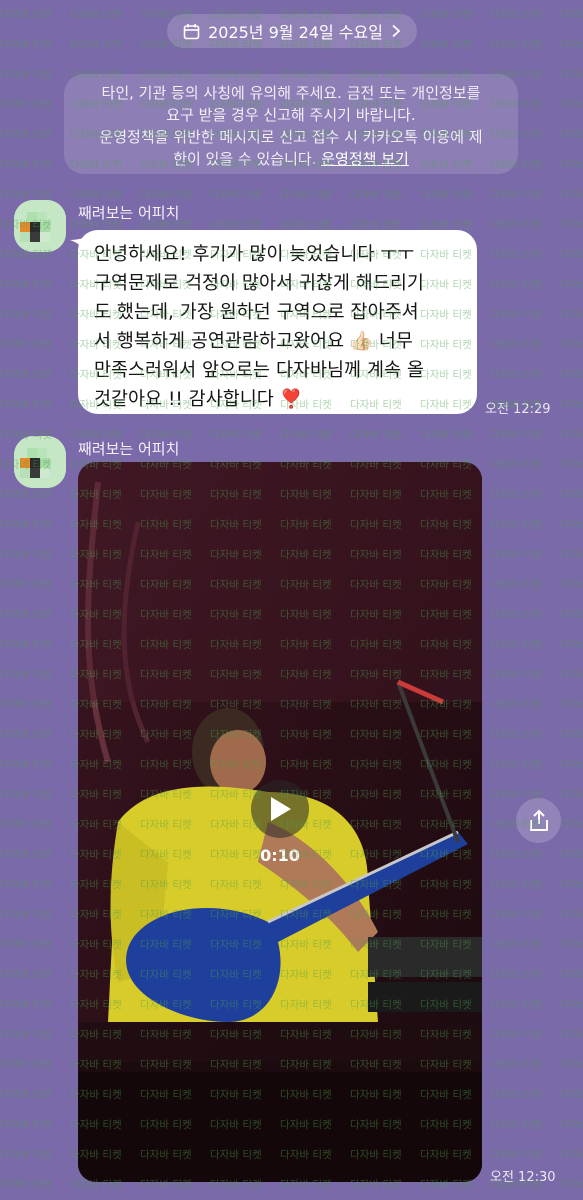 Image resolution: width=583 pixels, height=1200 pixels. Describe the element at coordinates (538, 820) in the screenshot. I see `share-button` at that location.